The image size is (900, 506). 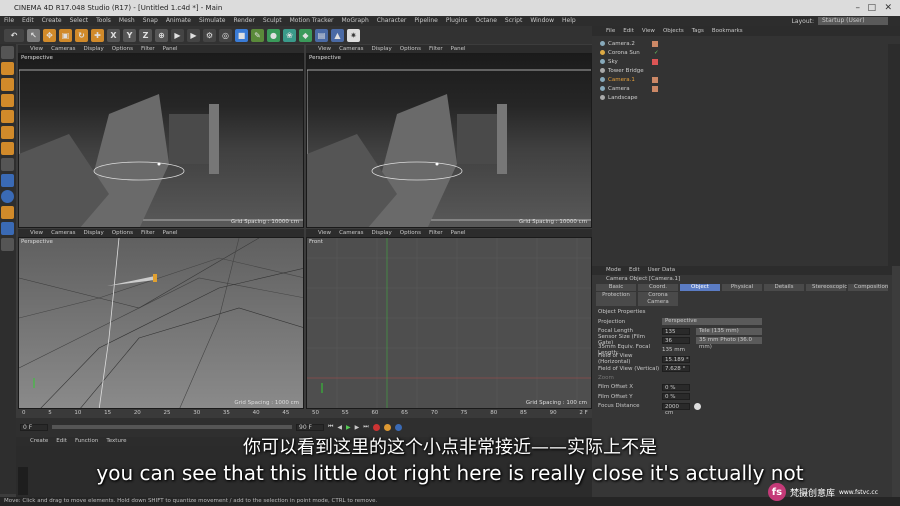 What do you see at coordinates (7, 212) in the screenshot?
I see `sculpt-icon` at bounding box center [7, 212].